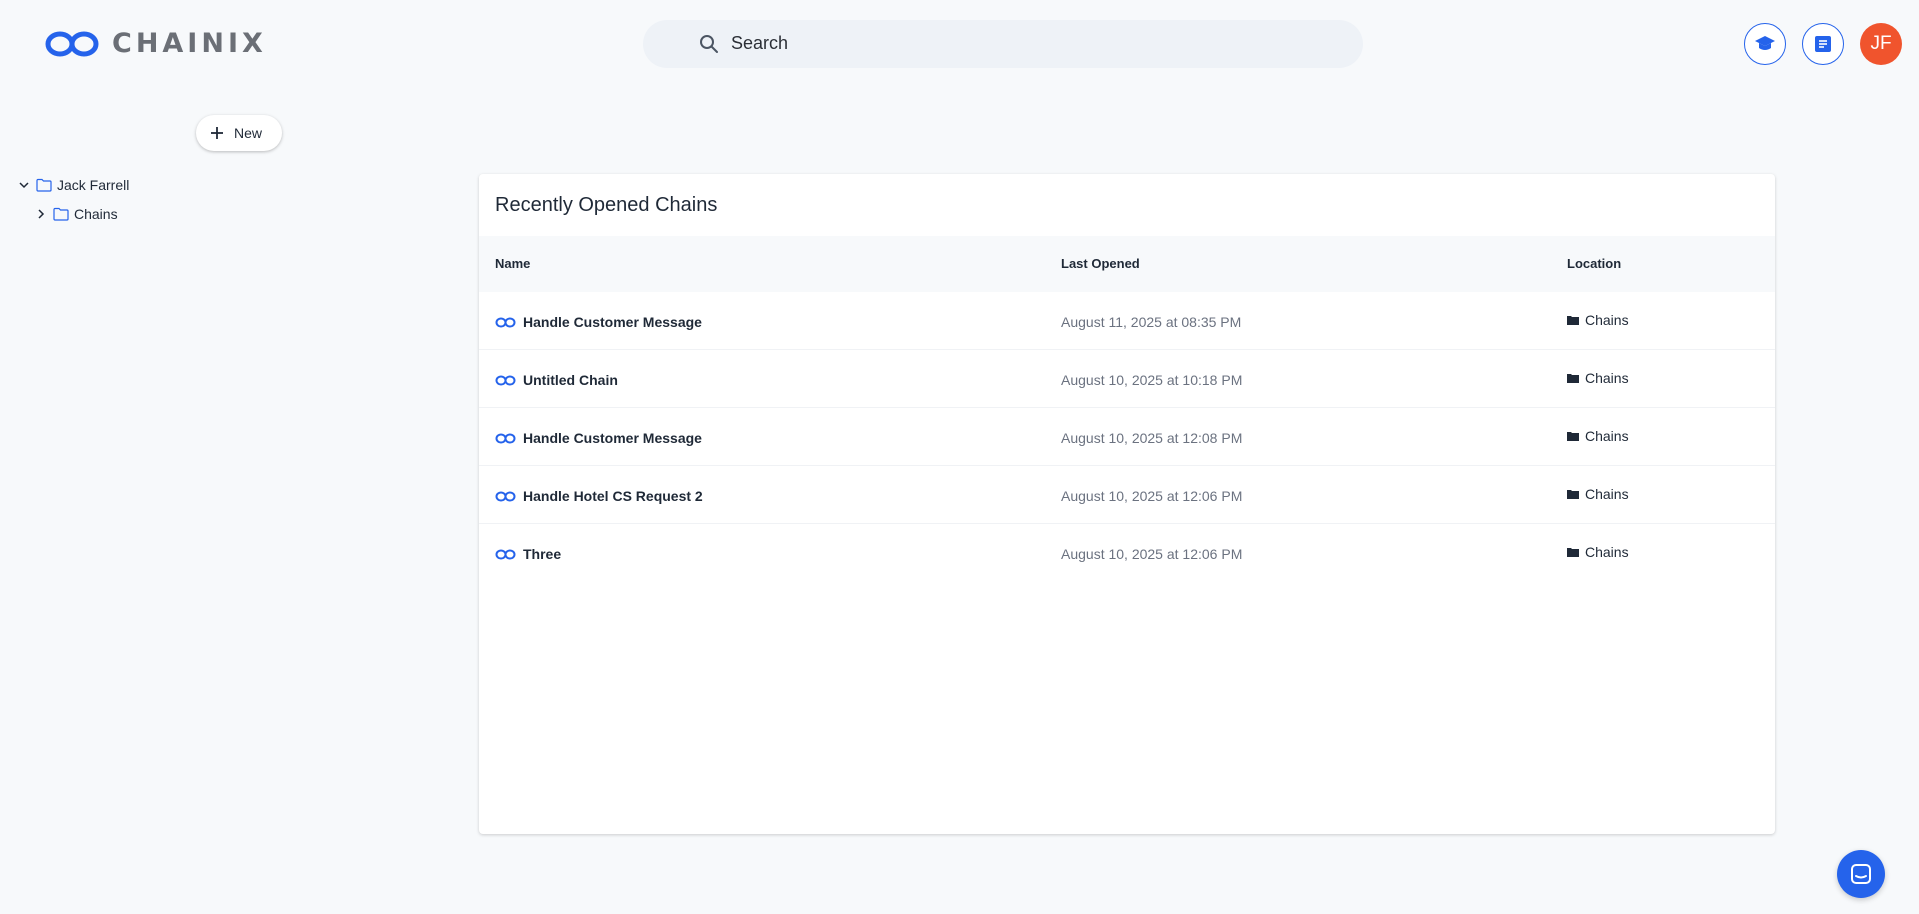 The width and height of the screenshot is (1919, 914). Describe the element at coordinates (1881, 44) in the screenshot. I see `user-avatar: JF` at that location.